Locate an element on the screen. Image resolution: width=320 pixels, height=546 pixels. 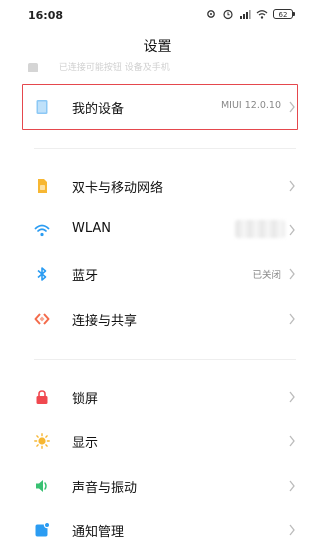
connection-sharing-icon is located at coordinates (42, 319).